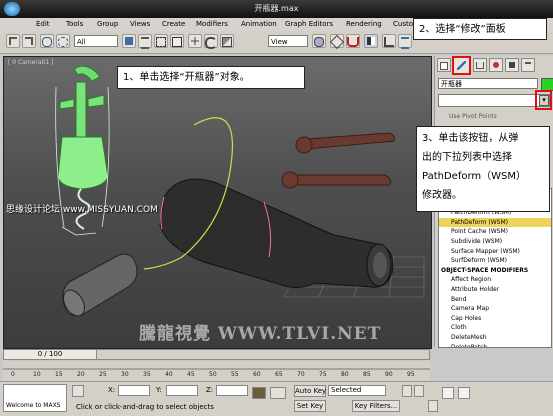  What do you see at coordinates (338, 160) in the screenshot?
I see `corkscrew-handle` at bounding box center [338, 160].